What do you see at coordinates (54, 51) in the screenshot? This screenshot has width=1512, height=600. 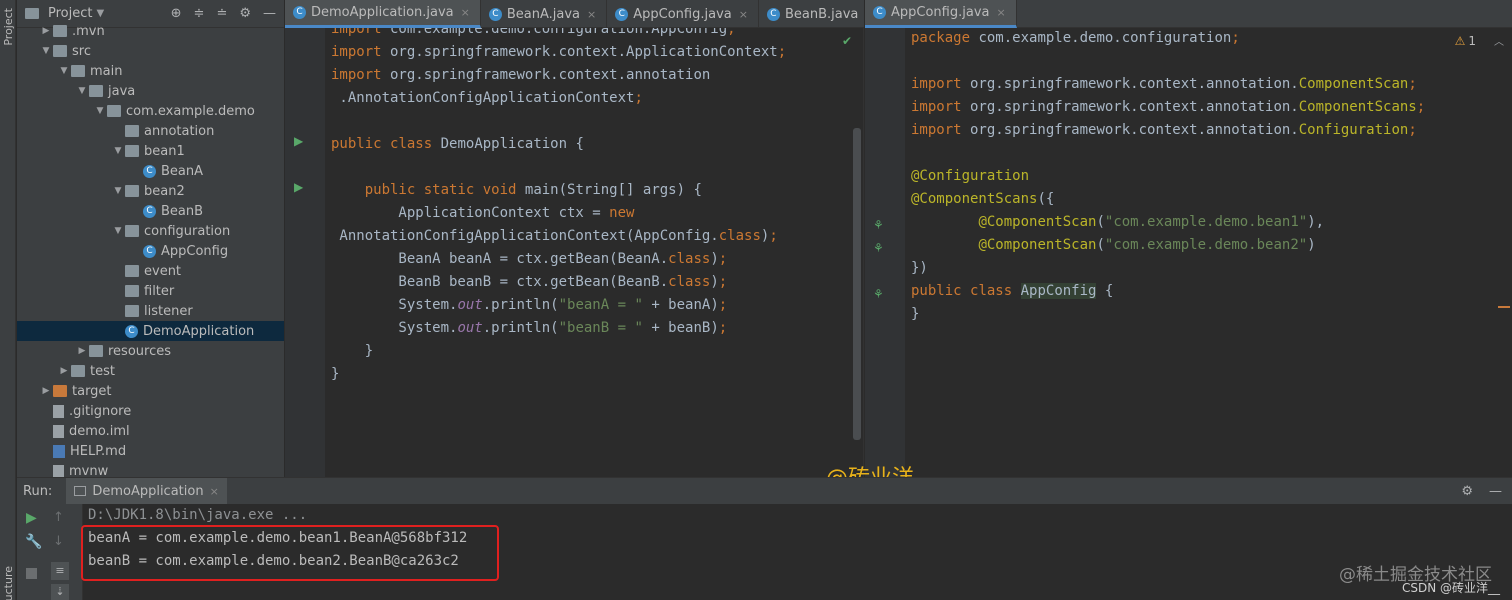 I see `tree-item: ▼ src` at bounding box center [54, 51].